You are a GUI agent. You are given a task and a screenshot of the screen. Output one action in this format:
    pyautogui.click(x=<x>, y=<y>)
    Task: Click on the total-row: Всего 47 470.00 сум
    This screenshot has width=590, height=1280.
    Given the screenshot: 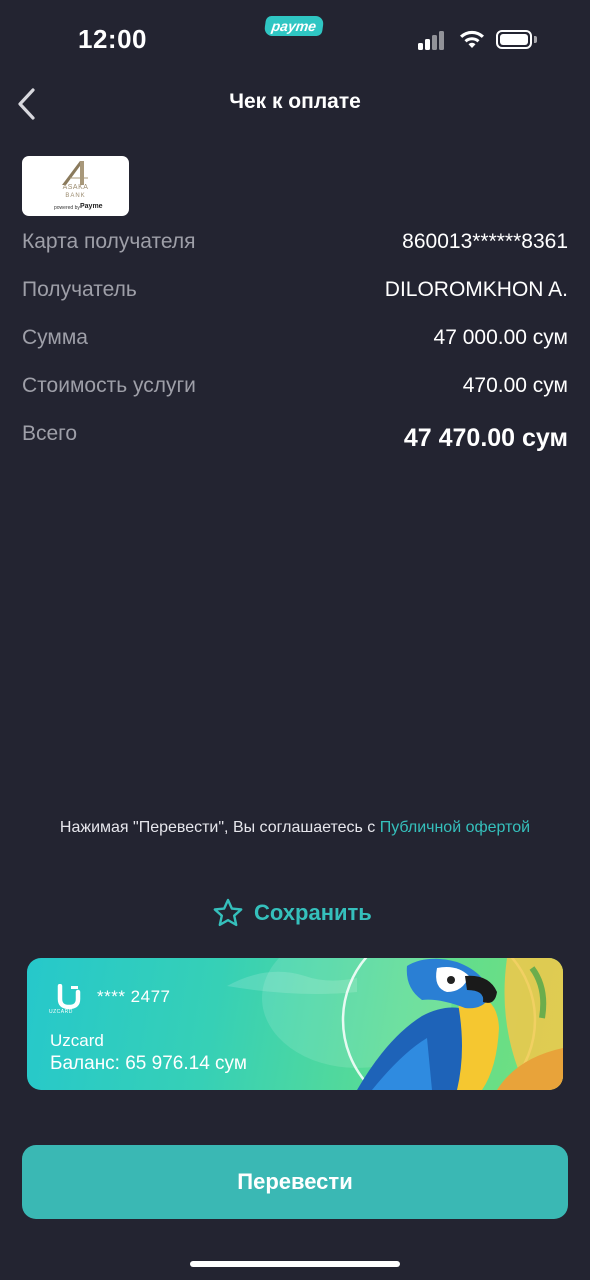 What is the action you would take?
    pyautogui.click(x=295, y=434)
    